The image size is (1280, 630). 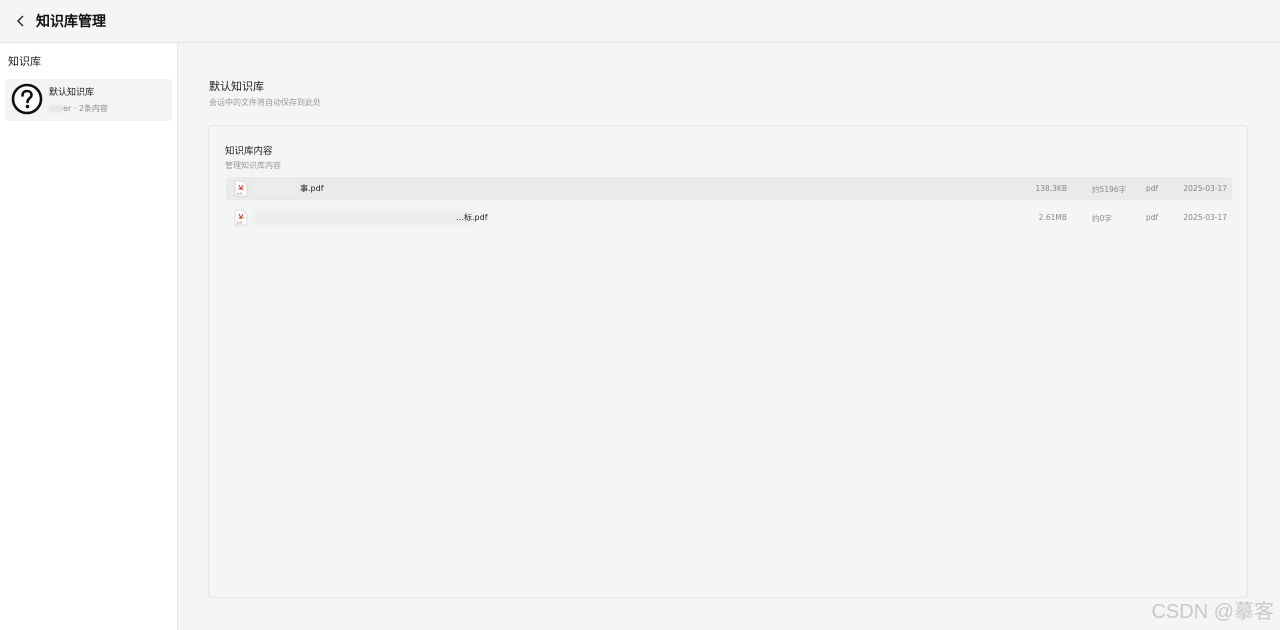 I want to click on file-word-count: 约5196字, so click(x=1109, y=189).